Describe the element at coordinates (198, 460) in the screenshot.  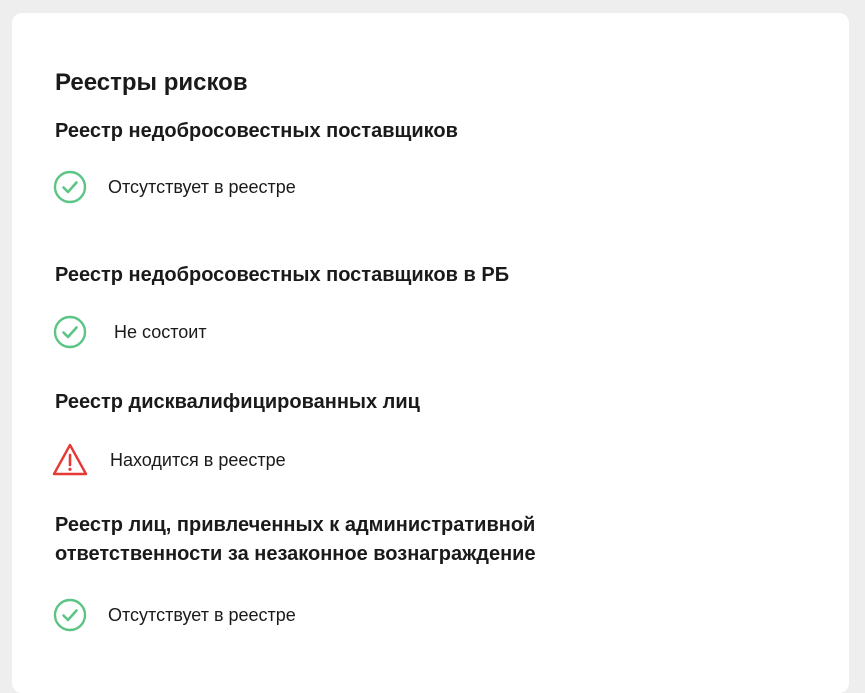
I see `registry-status-text: Находится в реестре` at that location.